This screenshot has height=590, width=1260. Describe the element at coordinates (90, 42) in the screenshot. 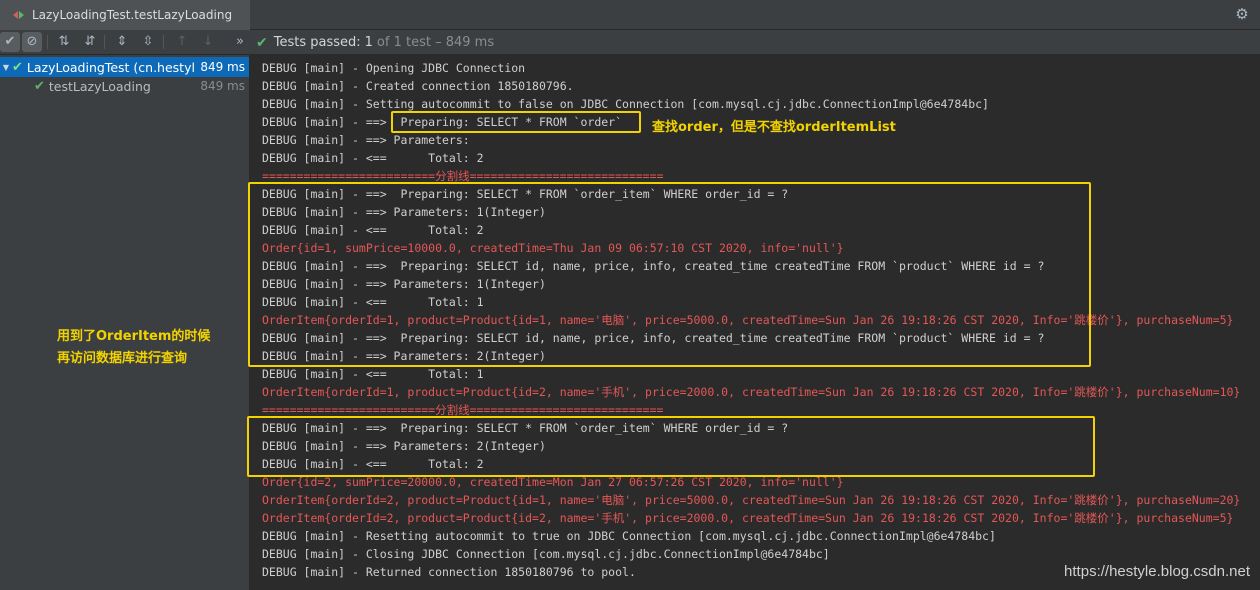

I see `sort-duration-icon: ⇵` at that location.